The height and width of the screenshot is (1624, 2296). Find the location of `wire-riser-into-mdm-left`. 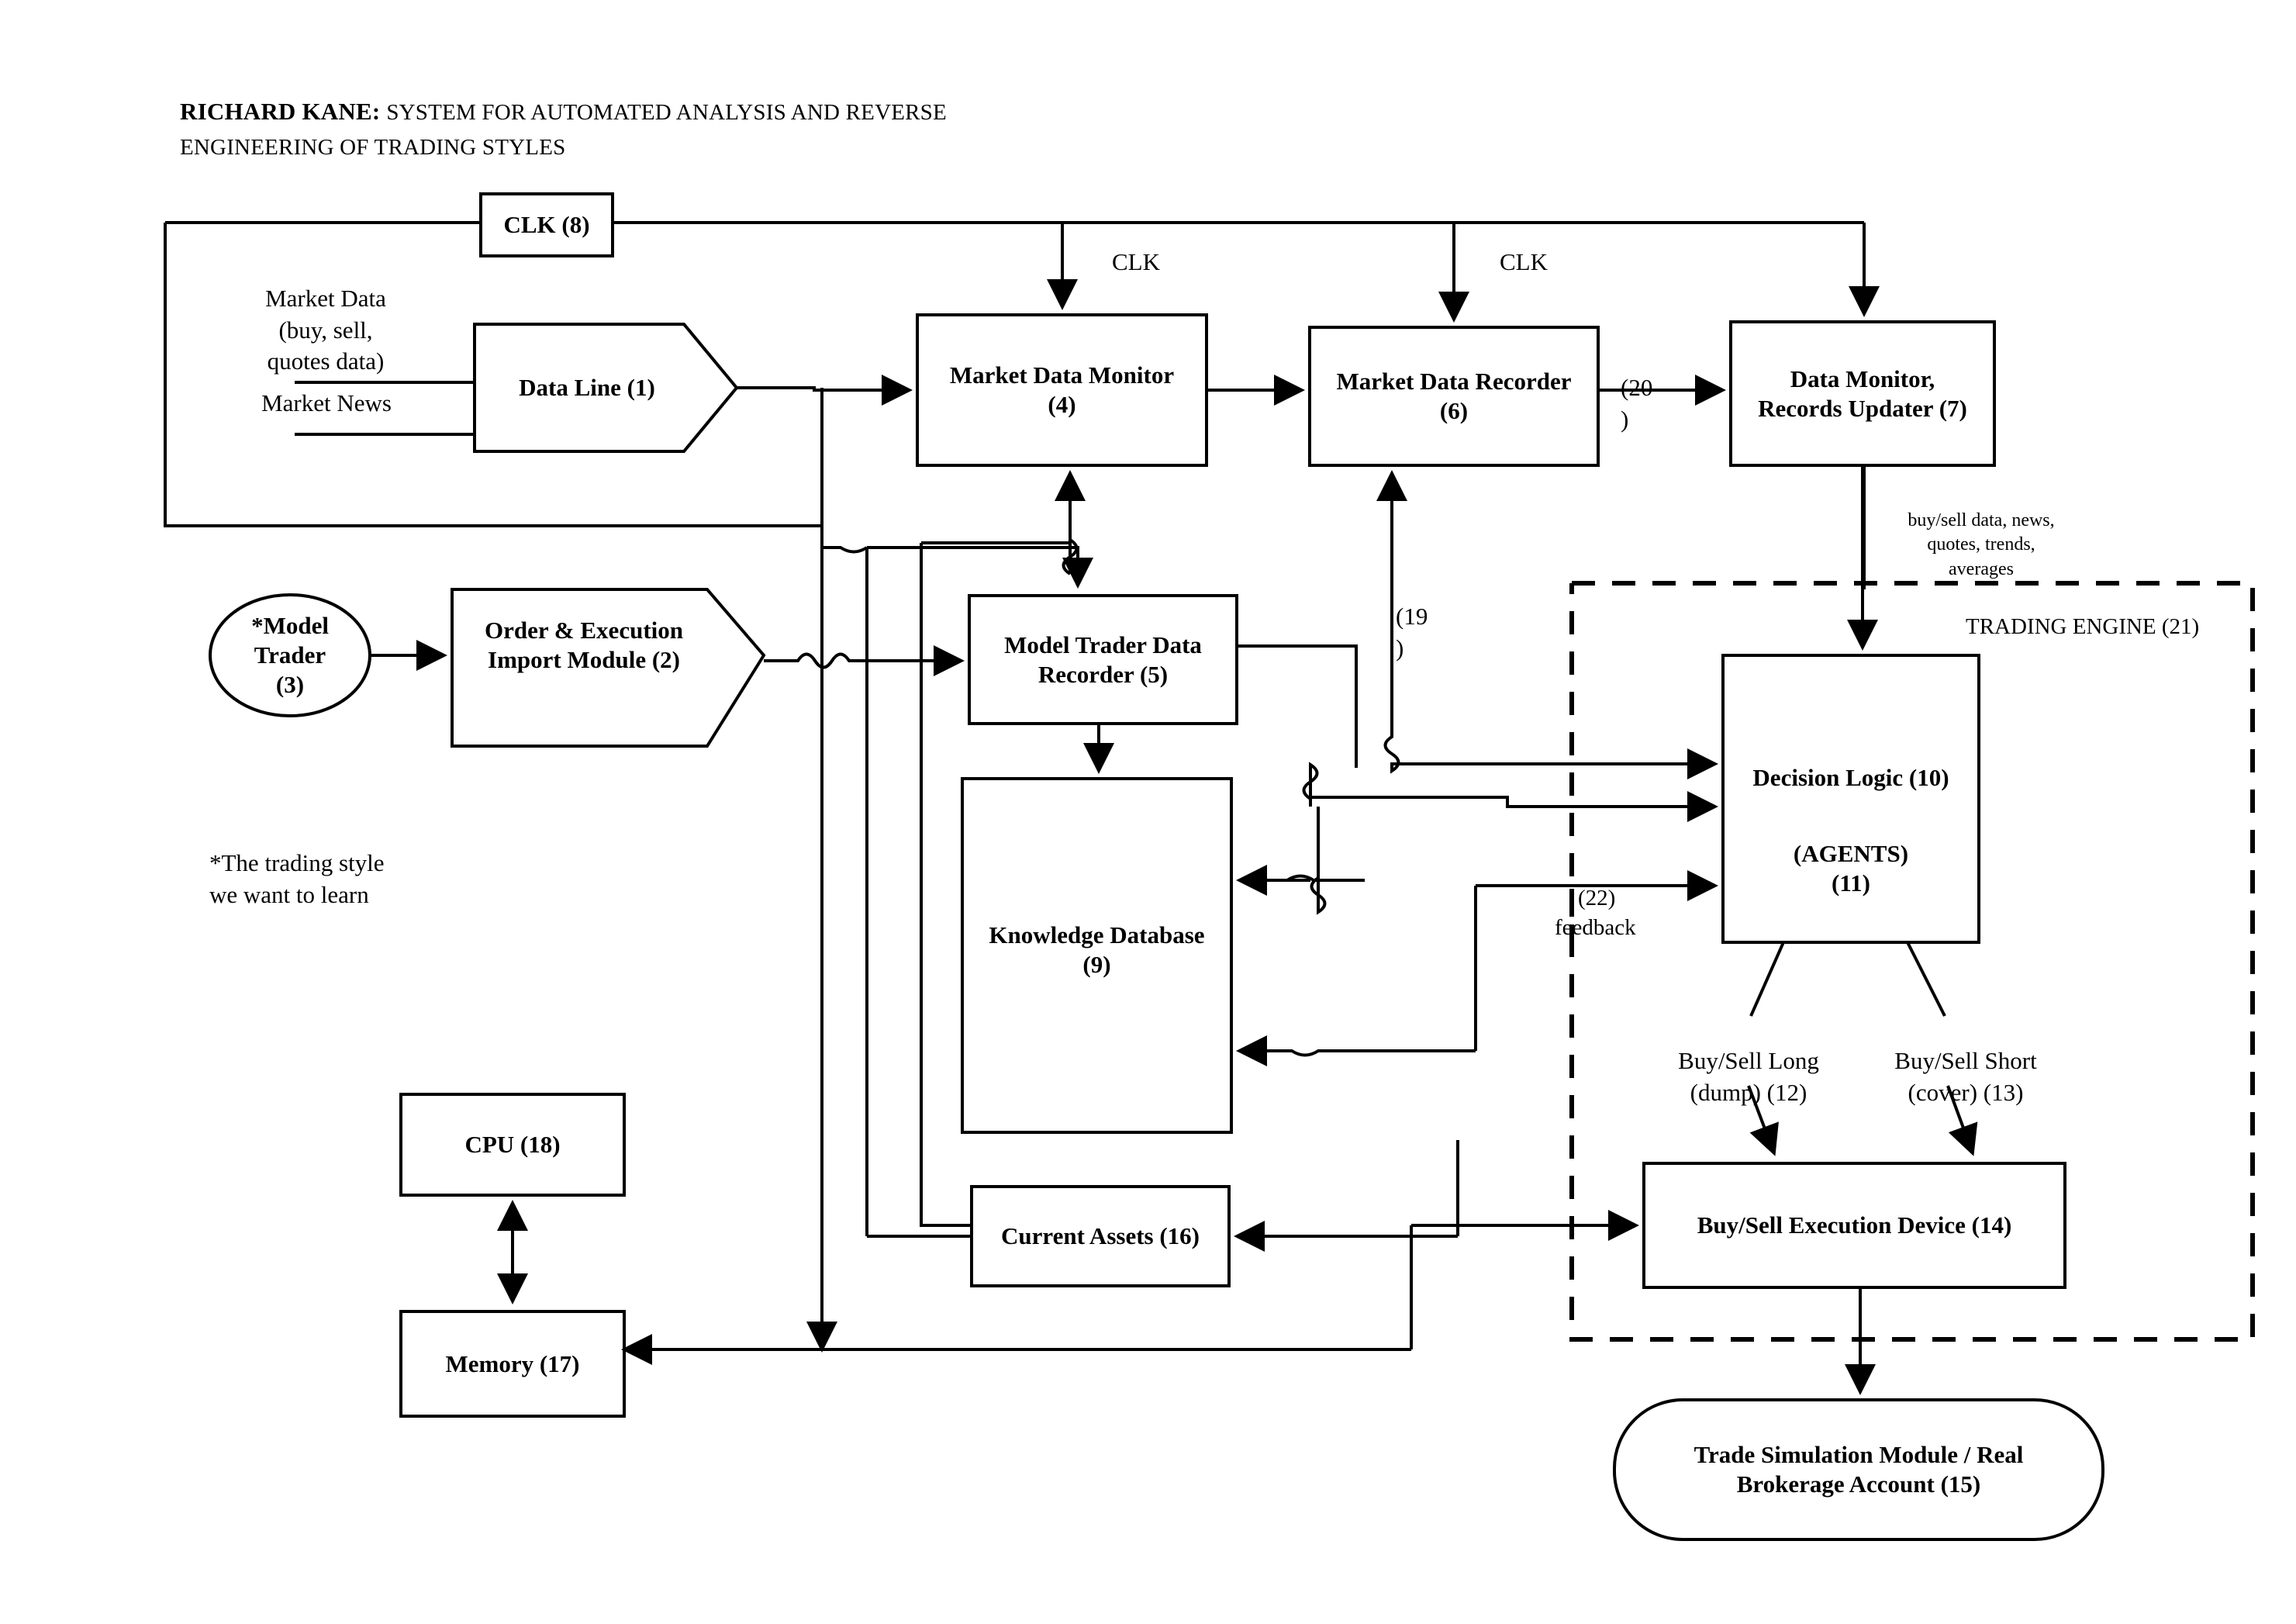

wire-riser-into-mdm-left is located at coordinates (946, 885).